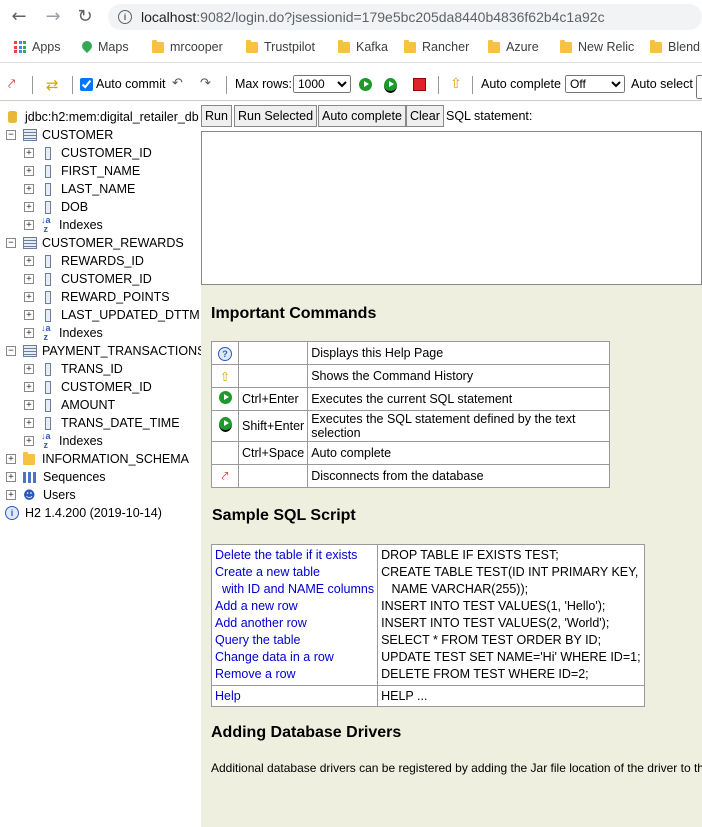  I want to click on tree-table-customer-rewards: − CUSTOMER_REWARDS, so click(95, 243).